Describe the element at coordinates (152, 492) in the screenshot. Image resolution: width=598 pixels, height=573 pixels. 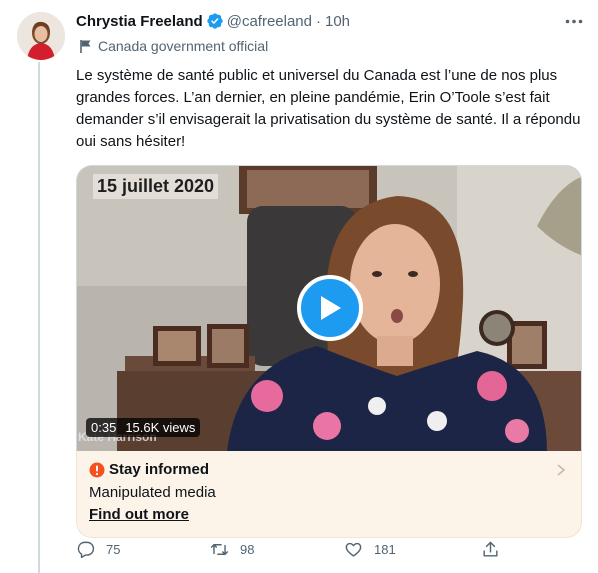
I see `notice-subtitle: Manipulated media` at that location.